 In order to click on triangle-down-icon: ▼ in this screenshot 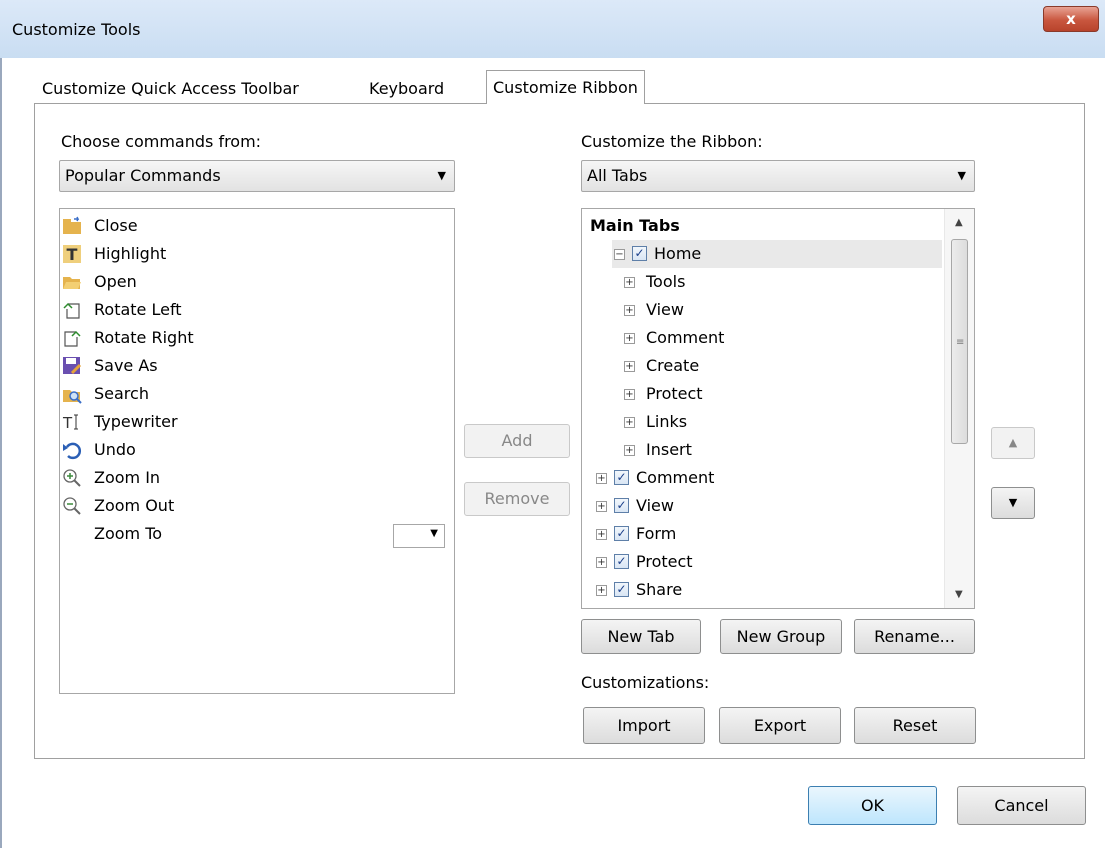, I will do `click(1013, 502)`.